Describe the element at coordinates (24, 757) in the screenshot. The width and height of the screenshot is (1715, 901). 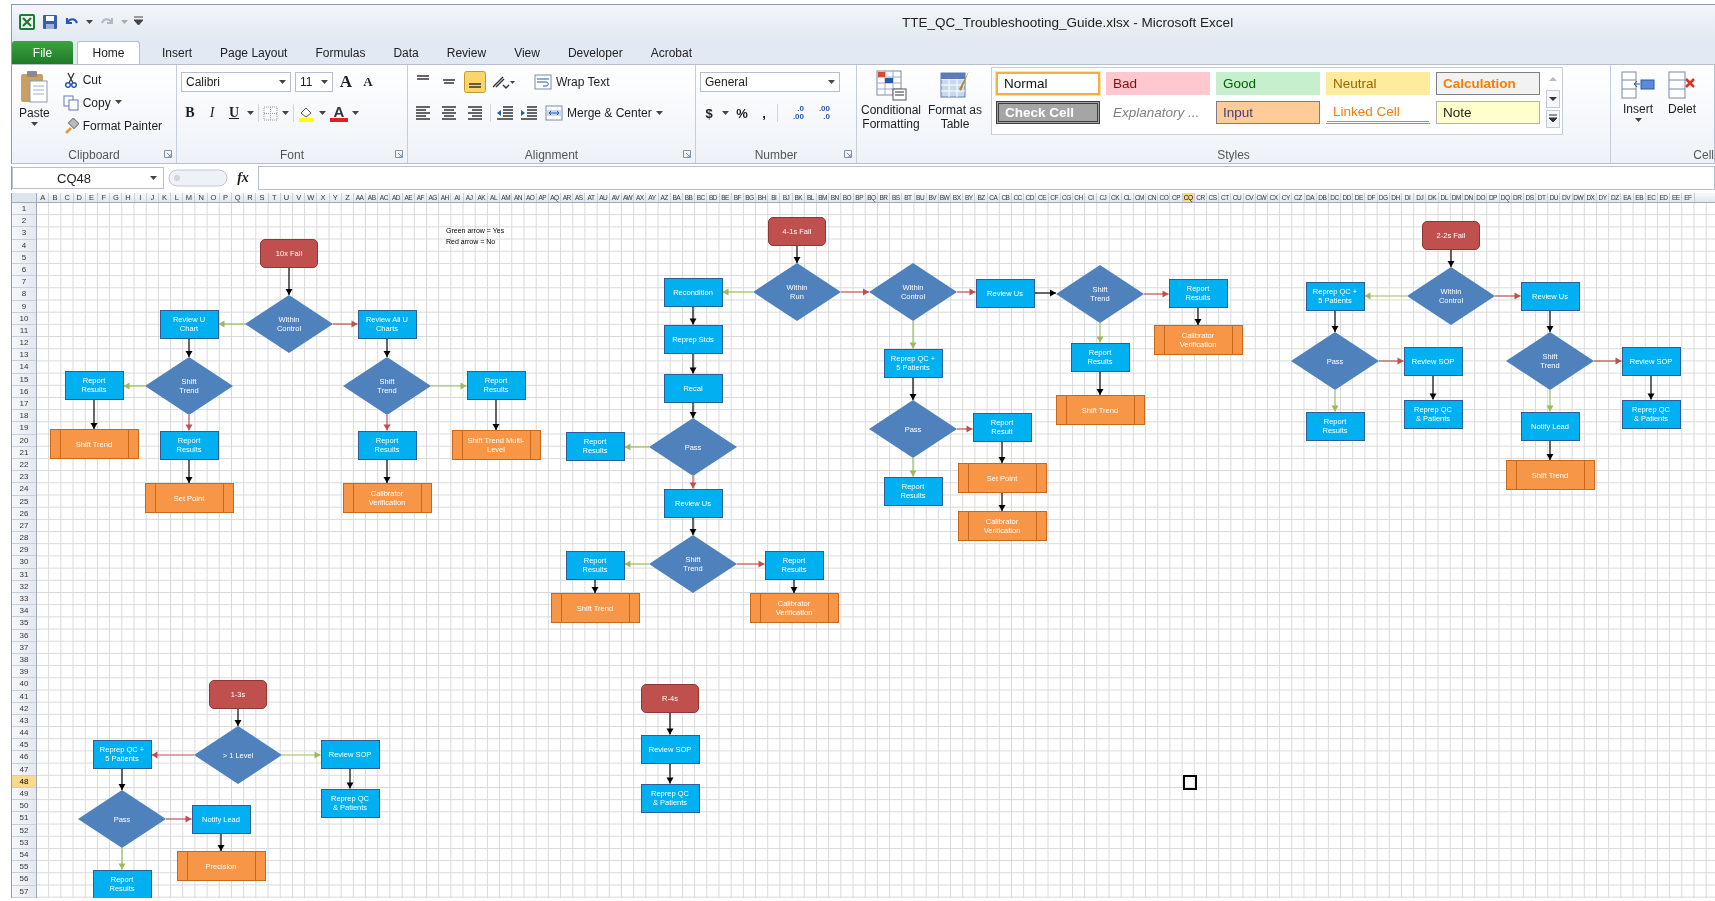
I see `row-header: 46` at that location.